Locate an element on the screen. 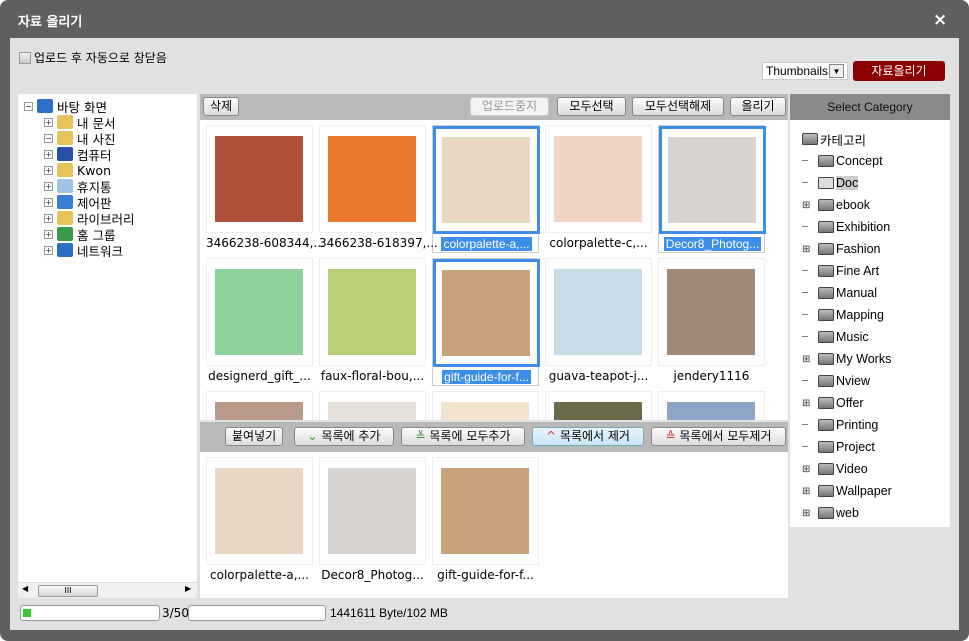 The height and width of the screenshot is (641, 969). folder-tree-item: + 제어판 is located at coordinates (78, 202).